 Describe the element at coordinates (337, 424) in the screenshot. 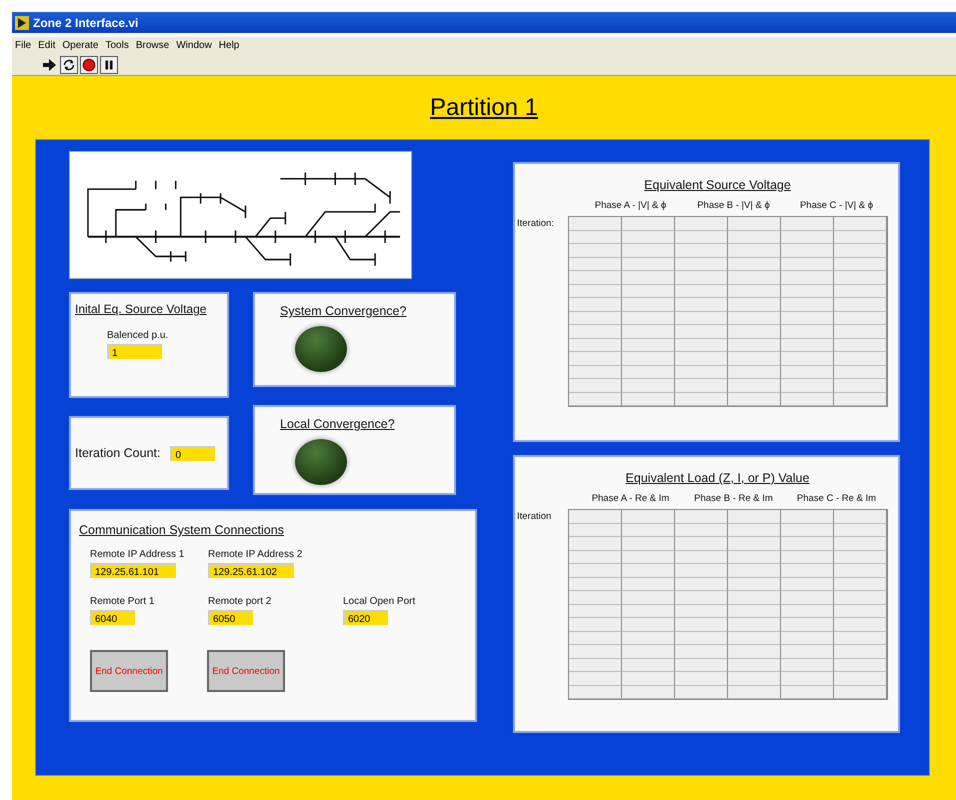

I see `section-title: Local Convergence?` at that location.